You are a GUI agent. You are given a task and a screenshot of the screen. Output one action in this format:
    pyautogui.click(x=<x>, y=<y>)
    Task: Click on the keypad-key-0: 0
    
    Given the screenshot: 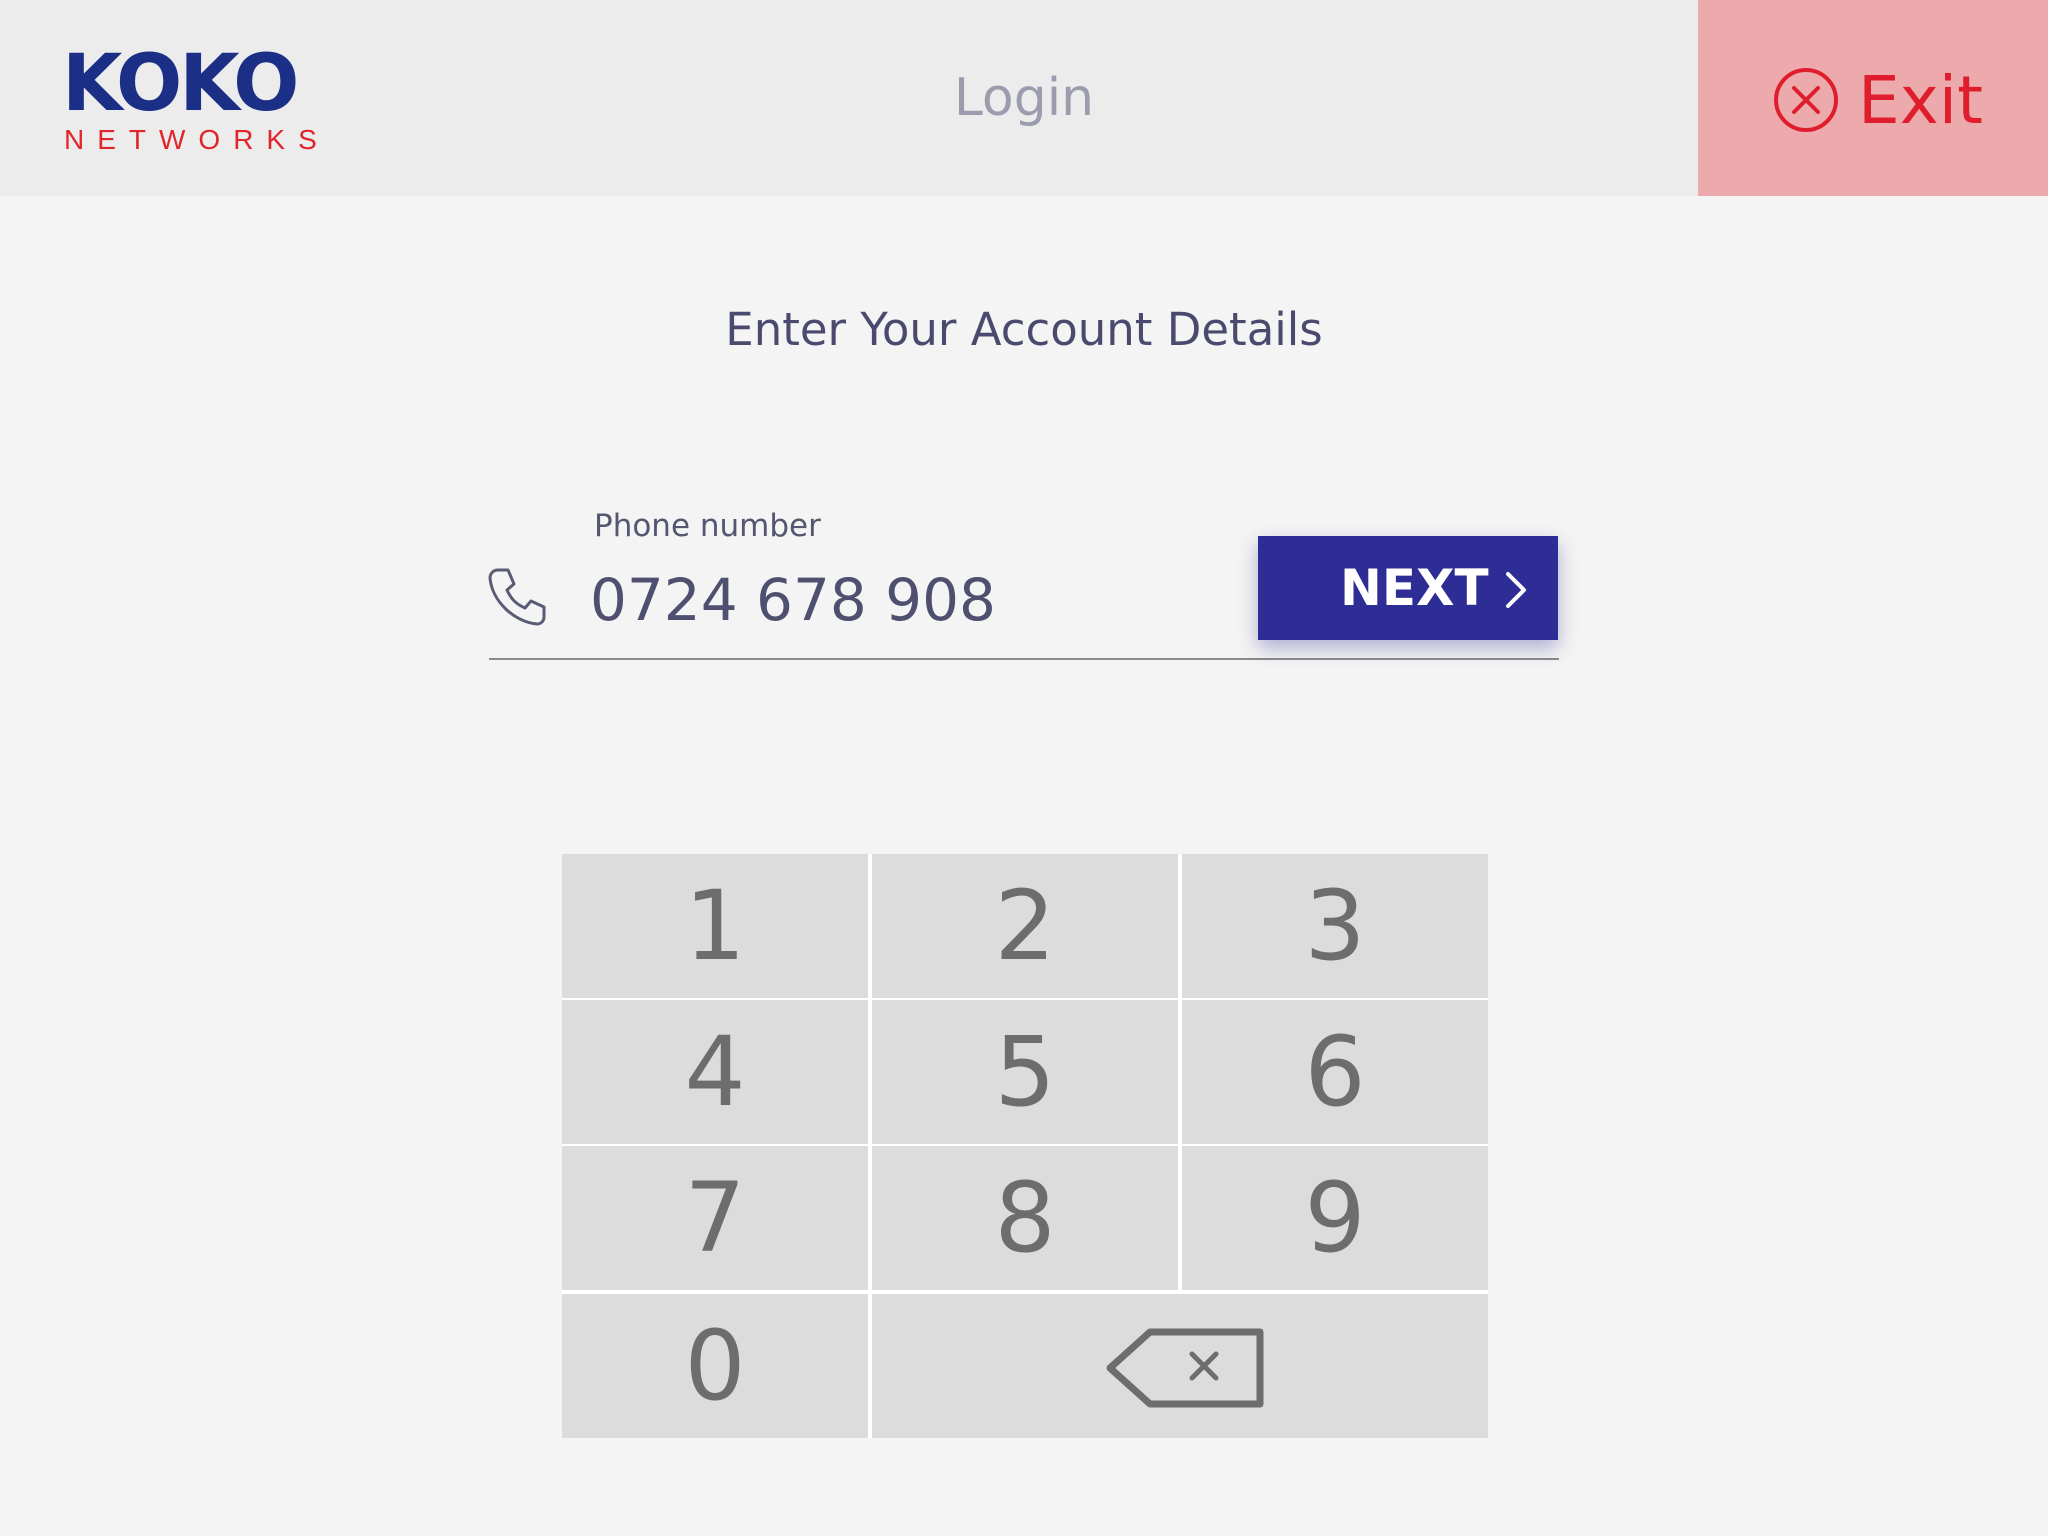 What is the action you would take?
    pyautogui.click(x=715, y=1366)
    